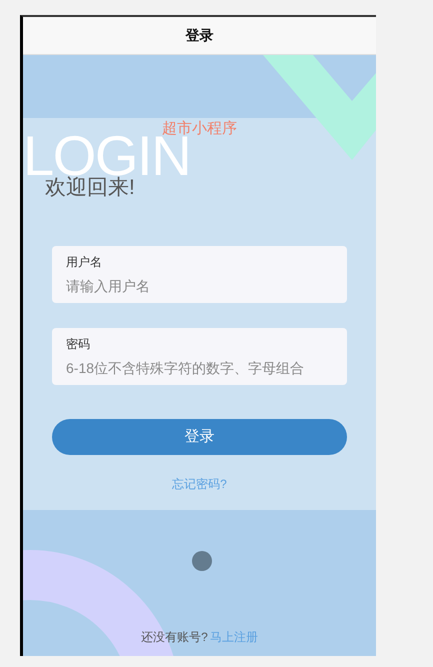 Image resolution: width=433 pixels, height=667 pixels. Describe the element at coordinates (199, 484) in the screenshot. I see `forgot-password-link: 忘记密码?` at that location.